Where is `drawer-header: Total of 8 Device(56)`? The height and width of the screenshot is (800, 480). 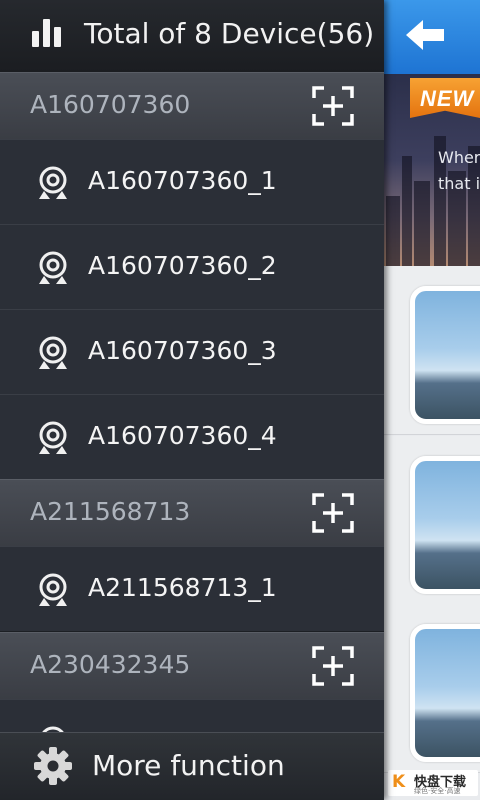 drawer-header: Total of 8 Device(56) is located at coordinates (192, 36).